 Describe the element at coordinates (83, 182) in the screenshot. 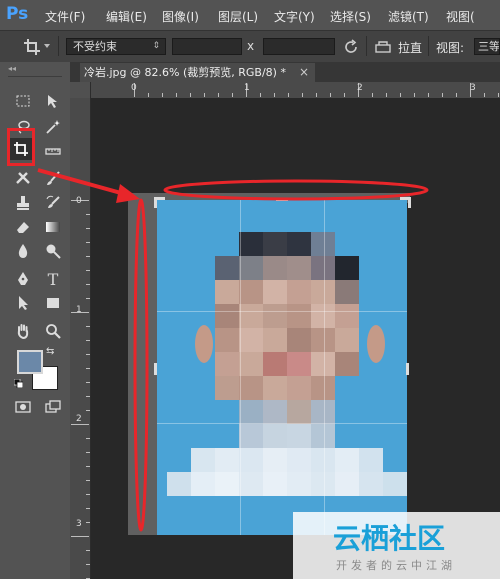

I see `annotation-arrow` at that location.